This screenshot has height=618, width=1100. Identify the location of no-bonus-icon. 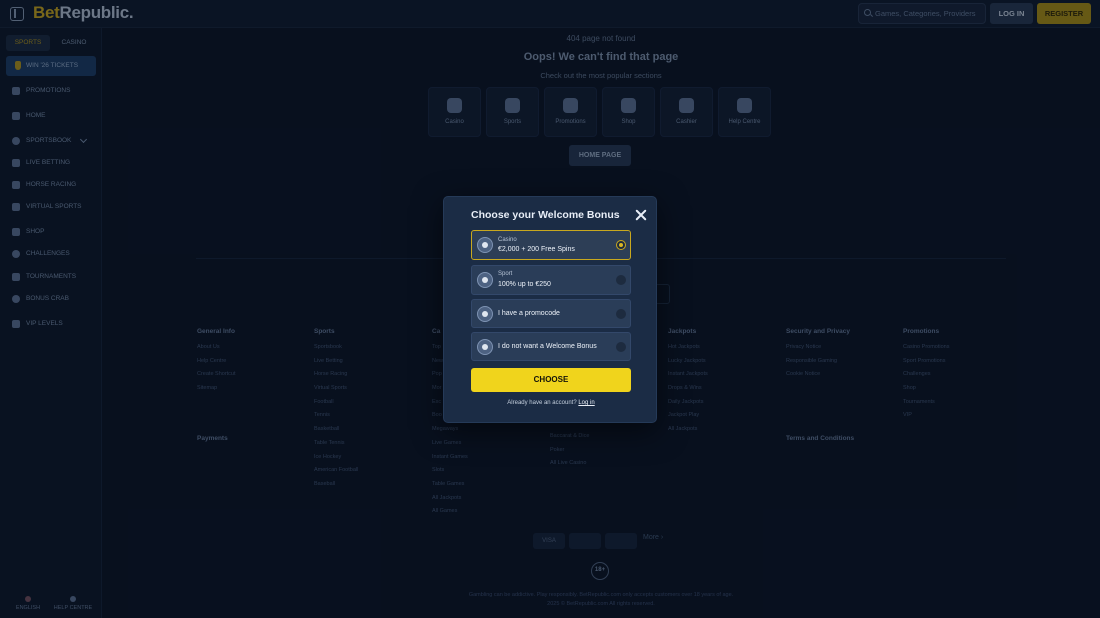
(485, 347).